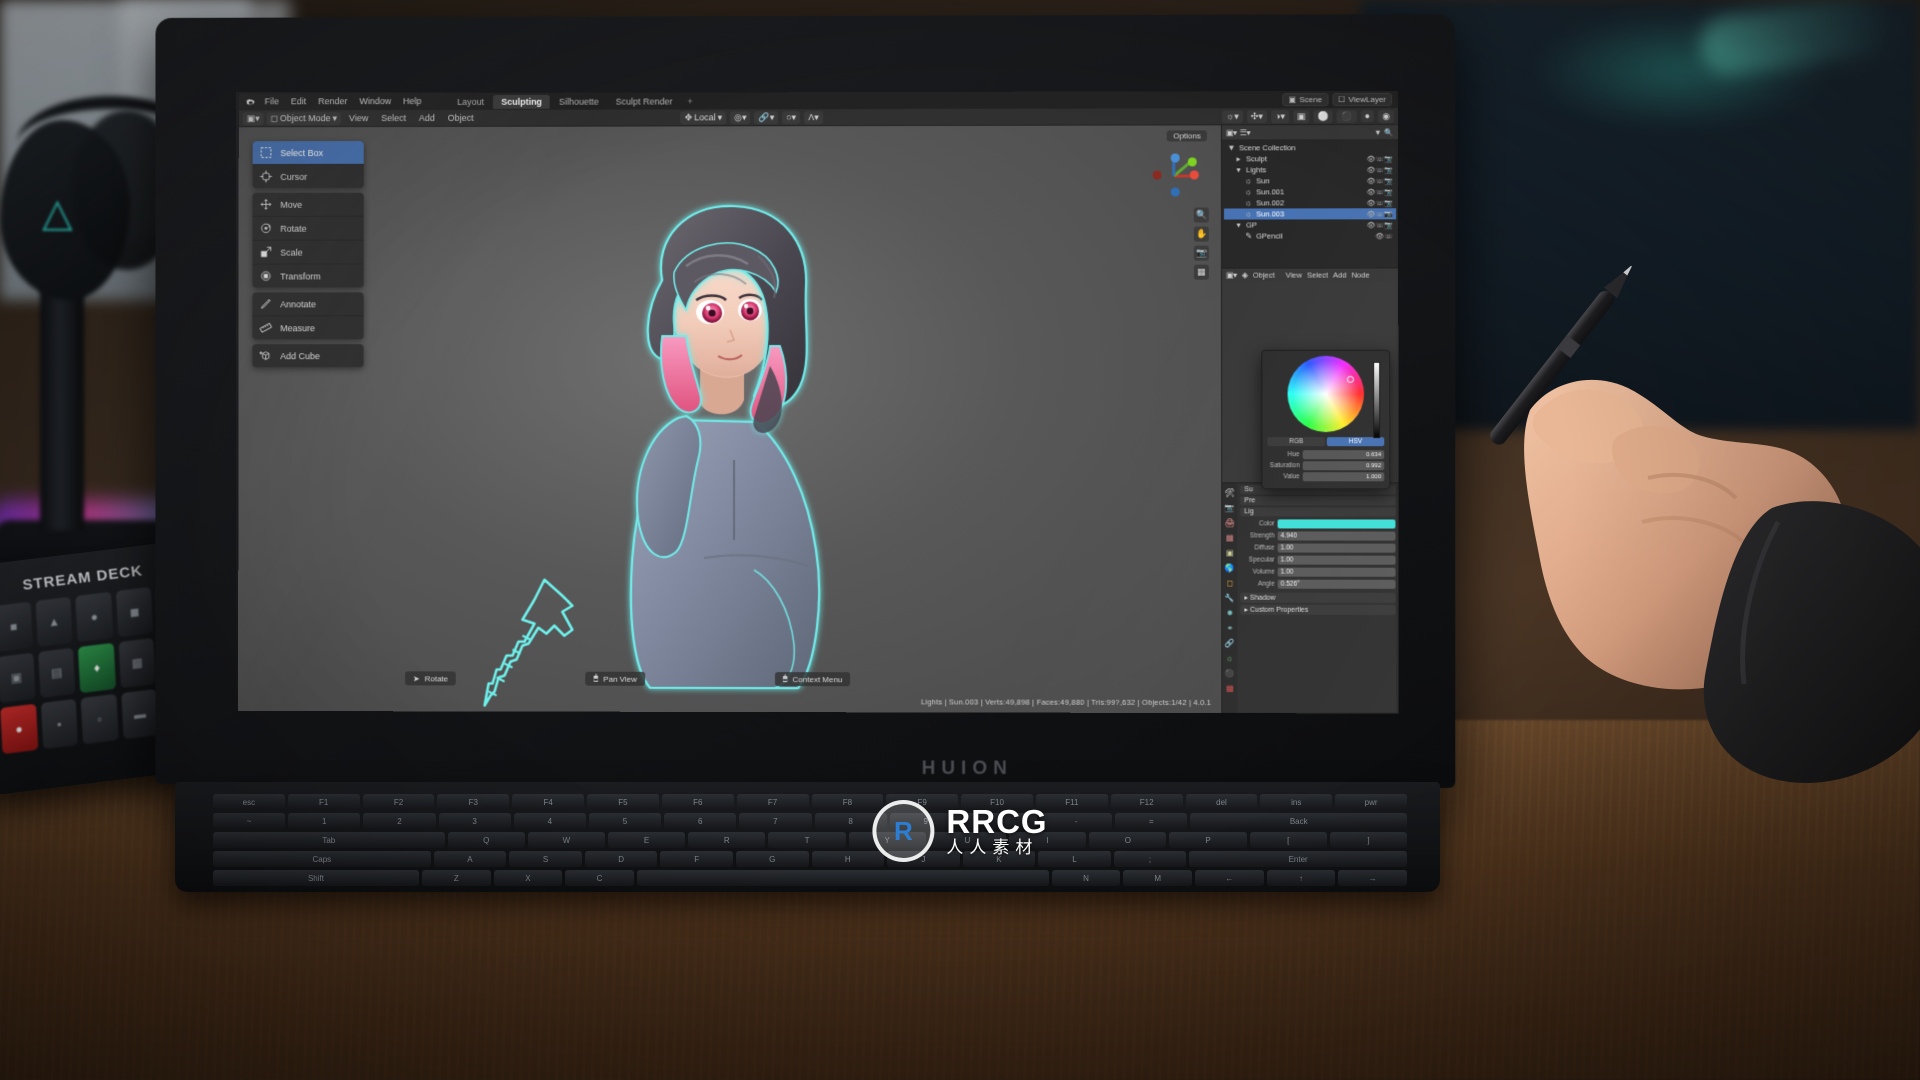  Describe the element at coordinates (1208, 840) in the screenshot. I see `key: P` at that location.